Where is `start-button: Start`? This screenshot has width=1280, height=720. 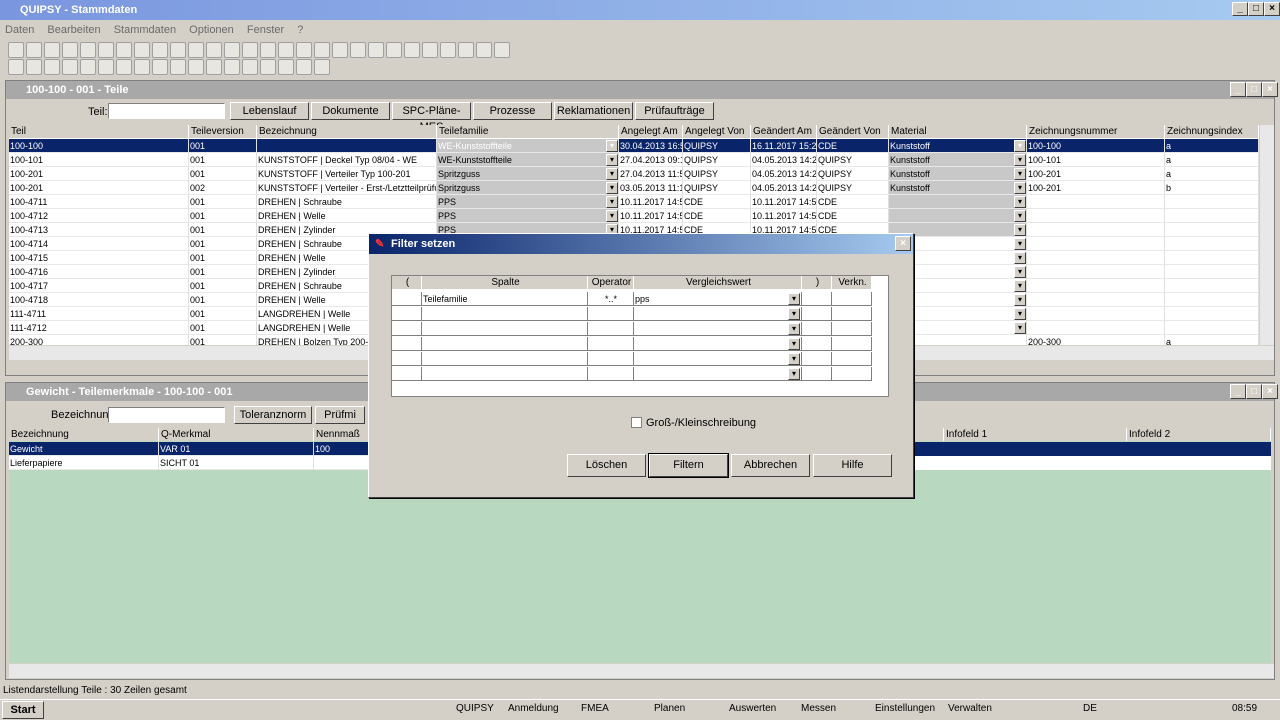 start-button: Start is located at coordinates (23, 710).